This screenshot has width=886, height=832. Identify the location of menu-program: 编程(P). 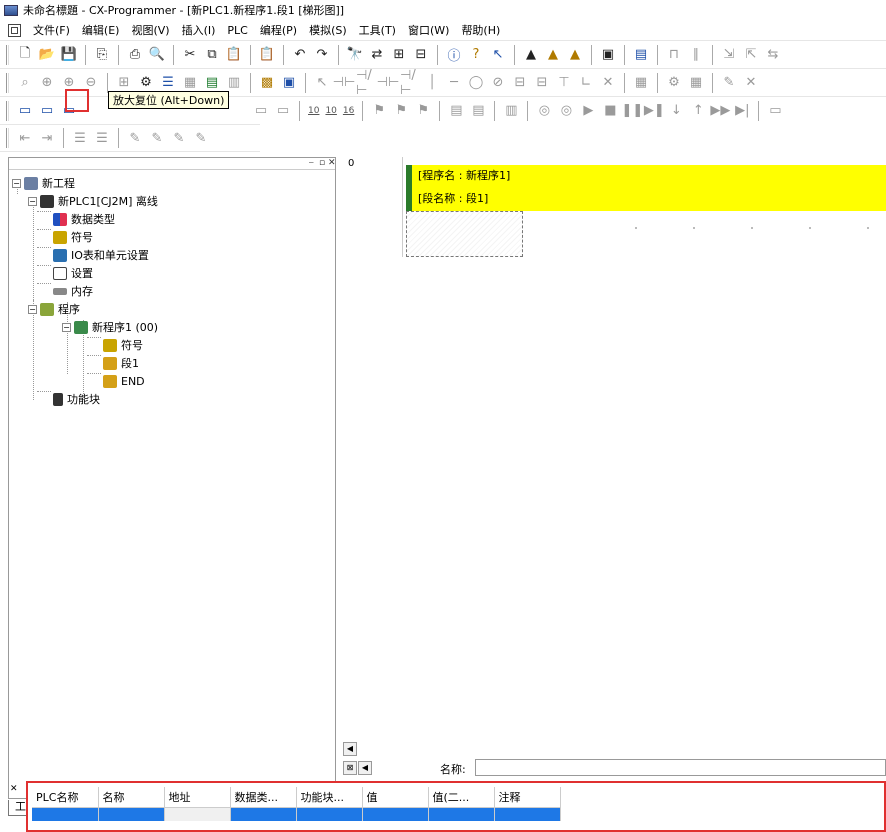
(278, 30).